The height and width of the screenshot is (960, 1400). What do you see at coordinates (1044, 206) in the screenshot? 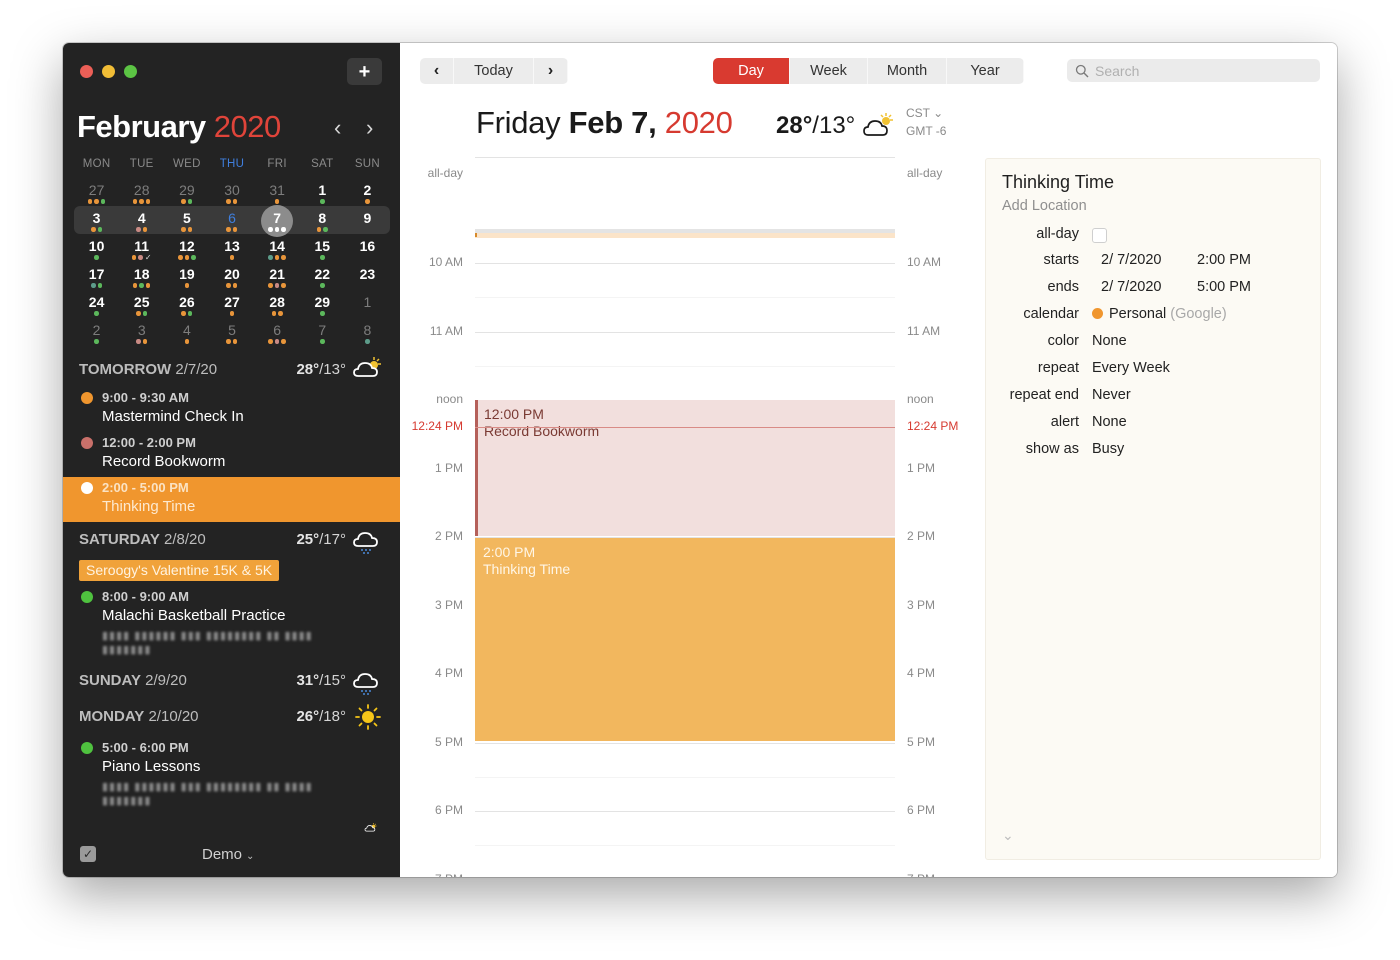
I see `add-location-field: Add Location` at bounding box center [1044, 206].